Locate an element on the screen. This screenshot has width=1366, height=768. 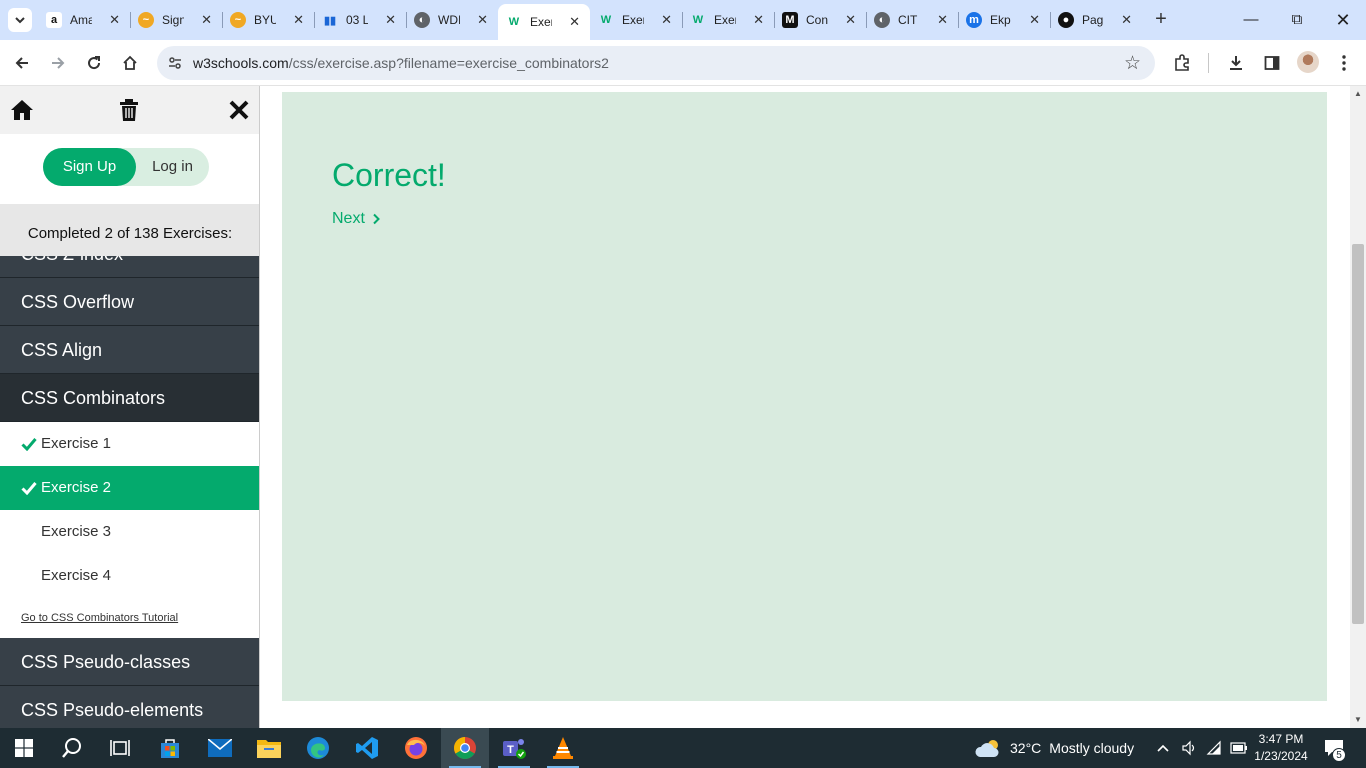
exercise-item: Exercise 4 is located at coordinates (129, 576).